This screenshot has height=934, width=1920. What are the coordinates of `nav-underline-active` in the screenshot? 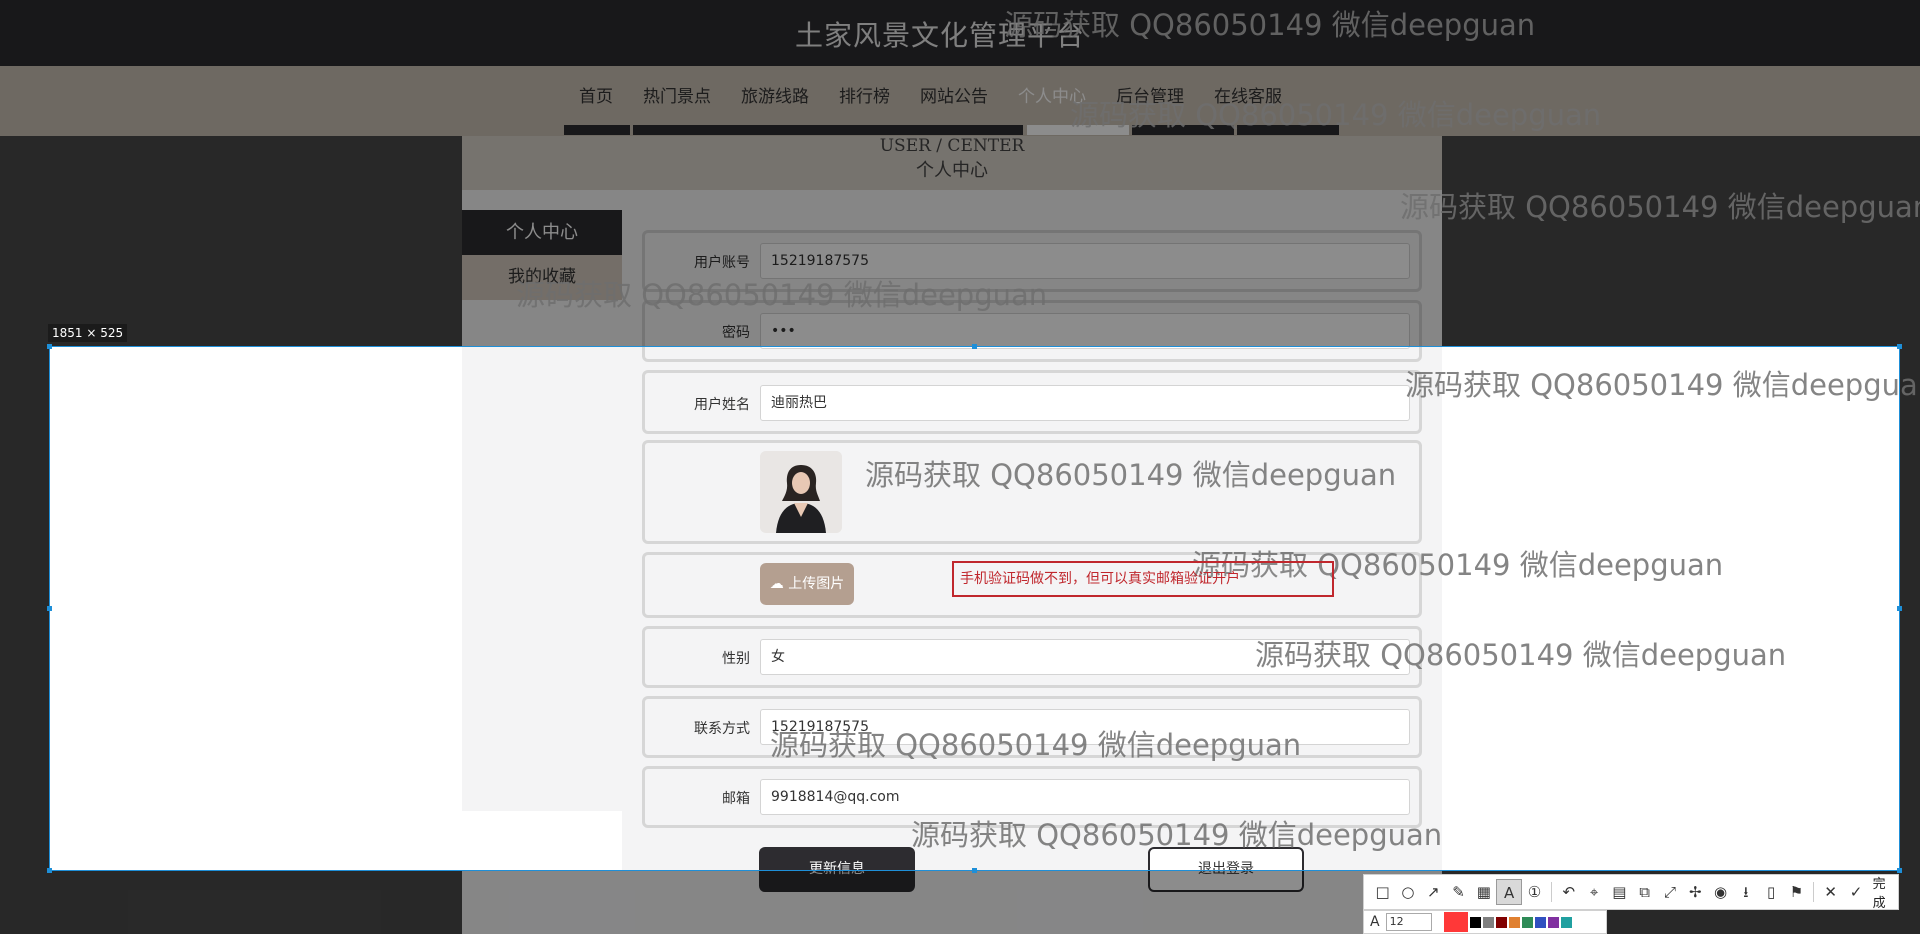 It's located at (1078, 130).